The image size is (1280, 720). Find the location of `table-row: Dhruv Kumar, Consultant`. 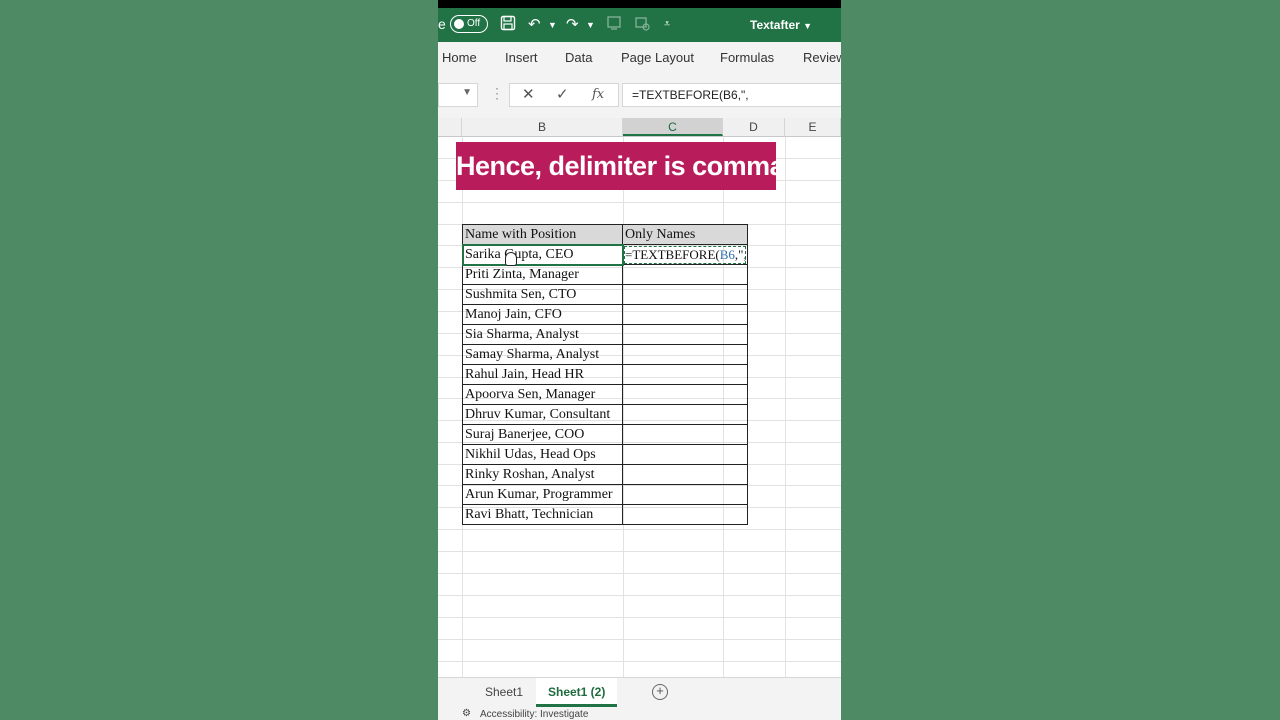

table-row: Dhruv Kumar, Consultant is located at coordinates (605, 414).